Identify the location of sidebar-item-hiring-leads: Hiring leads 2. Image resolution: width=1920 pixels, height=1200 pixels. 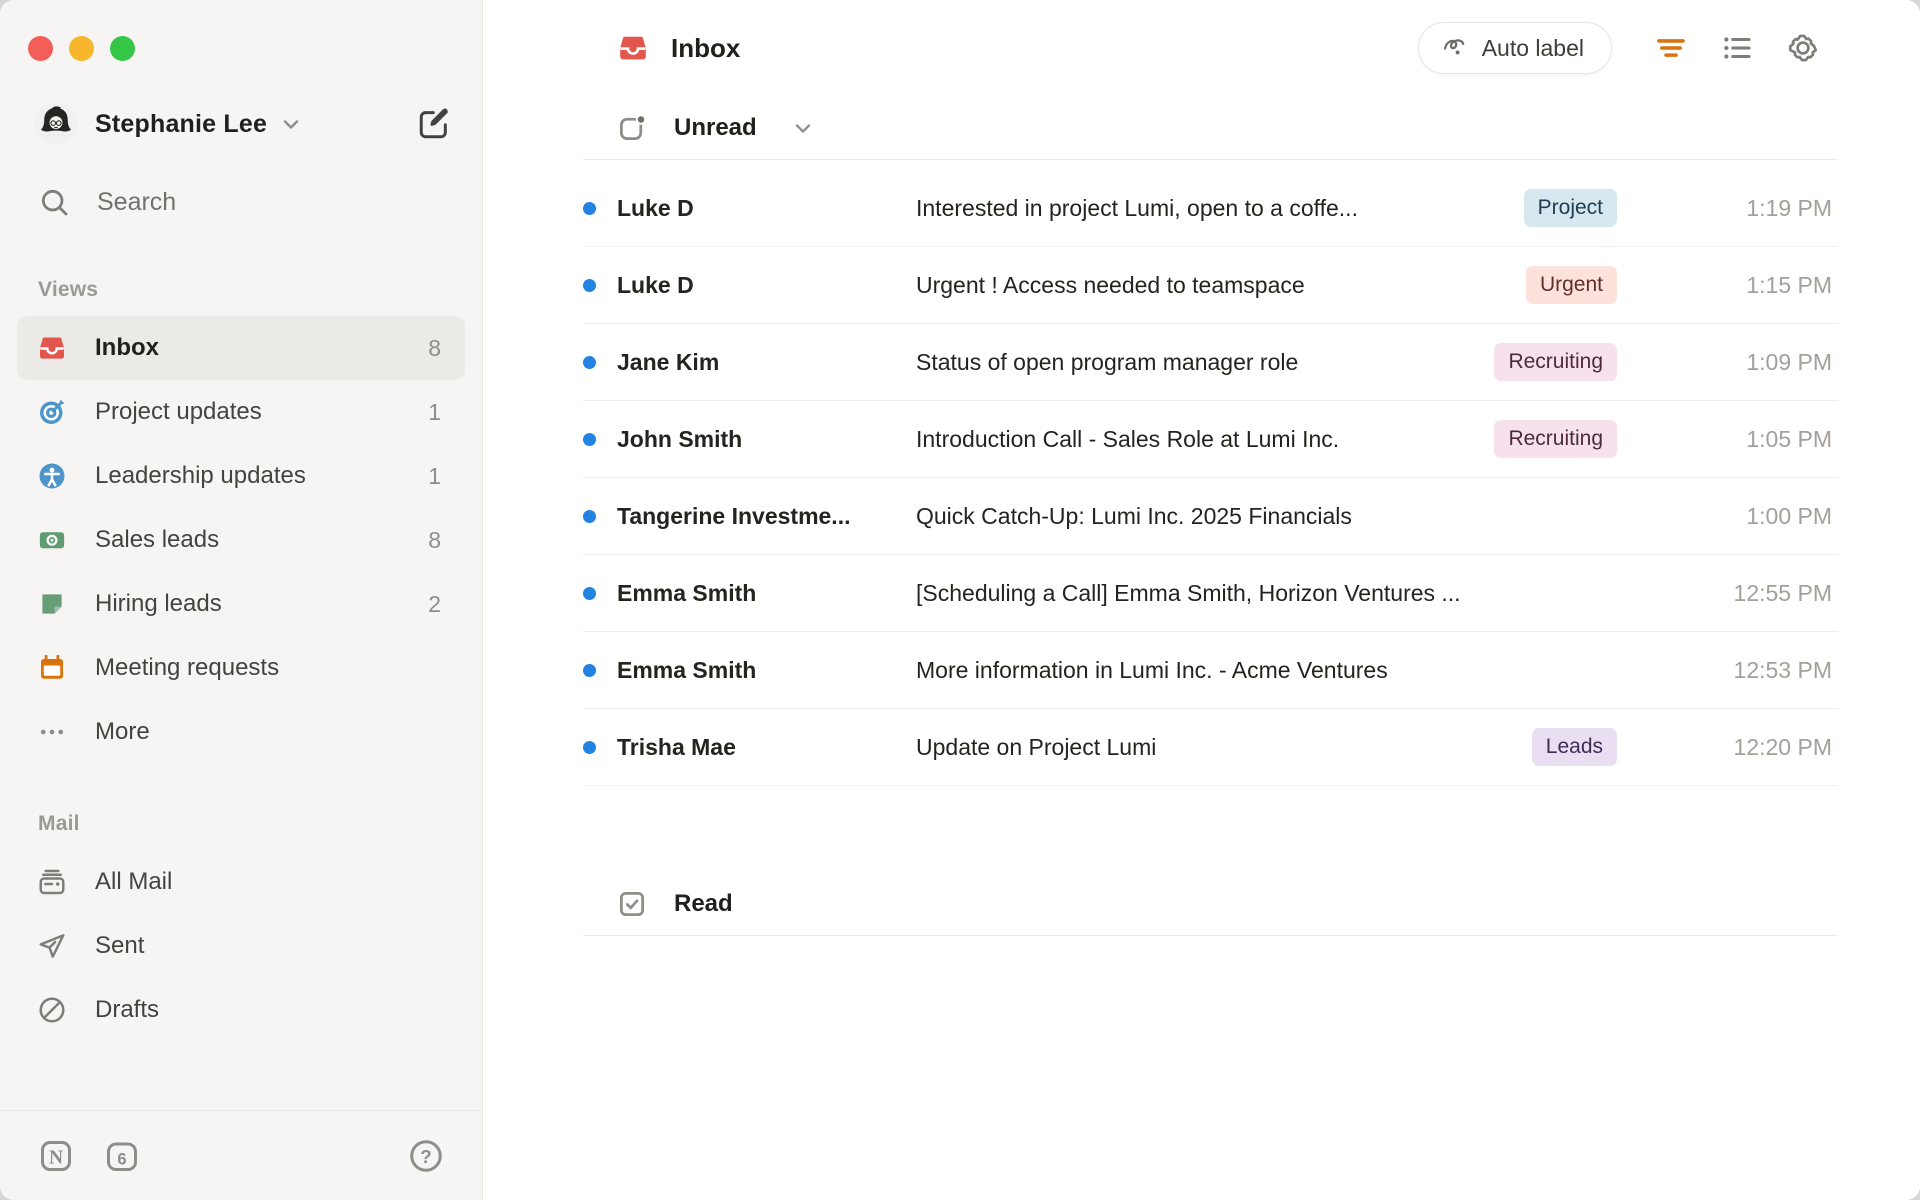
(241, 604).